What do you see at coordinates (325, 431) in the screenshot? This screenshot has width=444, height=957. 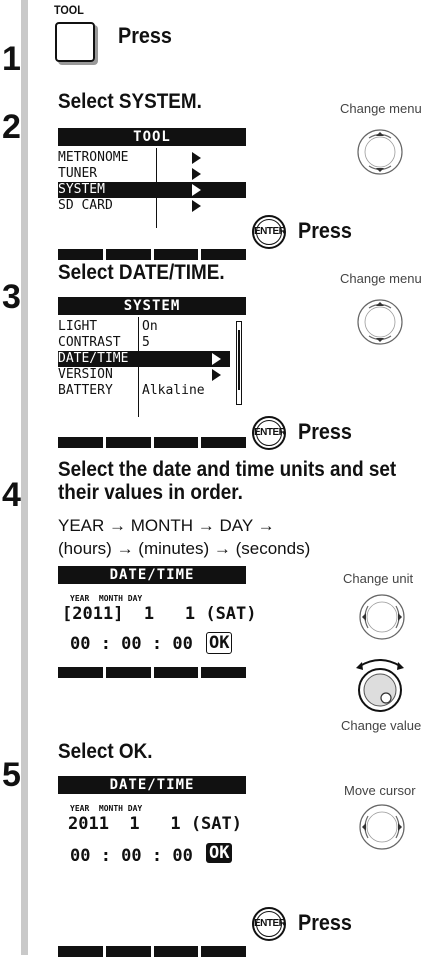 I see `step-3-press-text: Press` at bounding box center [325, 431].